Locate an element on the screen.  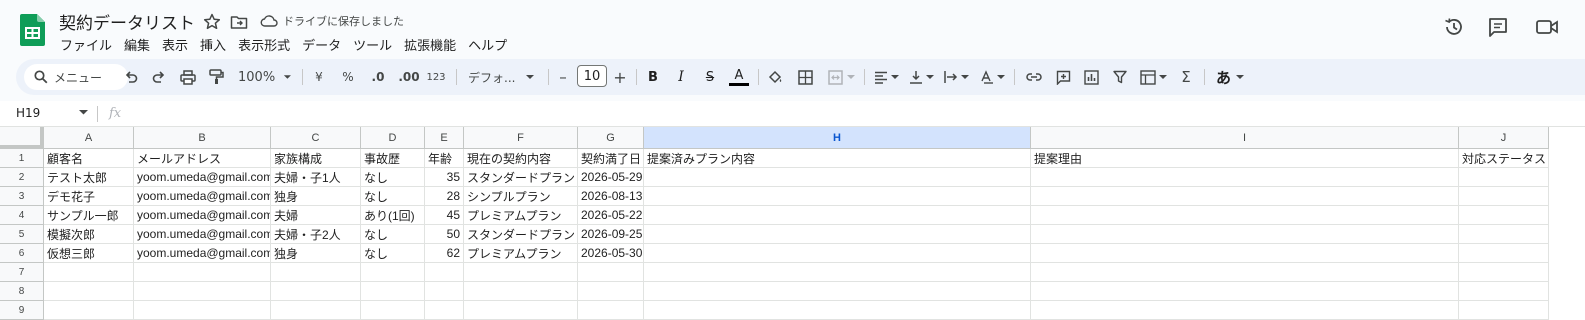
insert-comment-button is located at coordinates (1063, 77).